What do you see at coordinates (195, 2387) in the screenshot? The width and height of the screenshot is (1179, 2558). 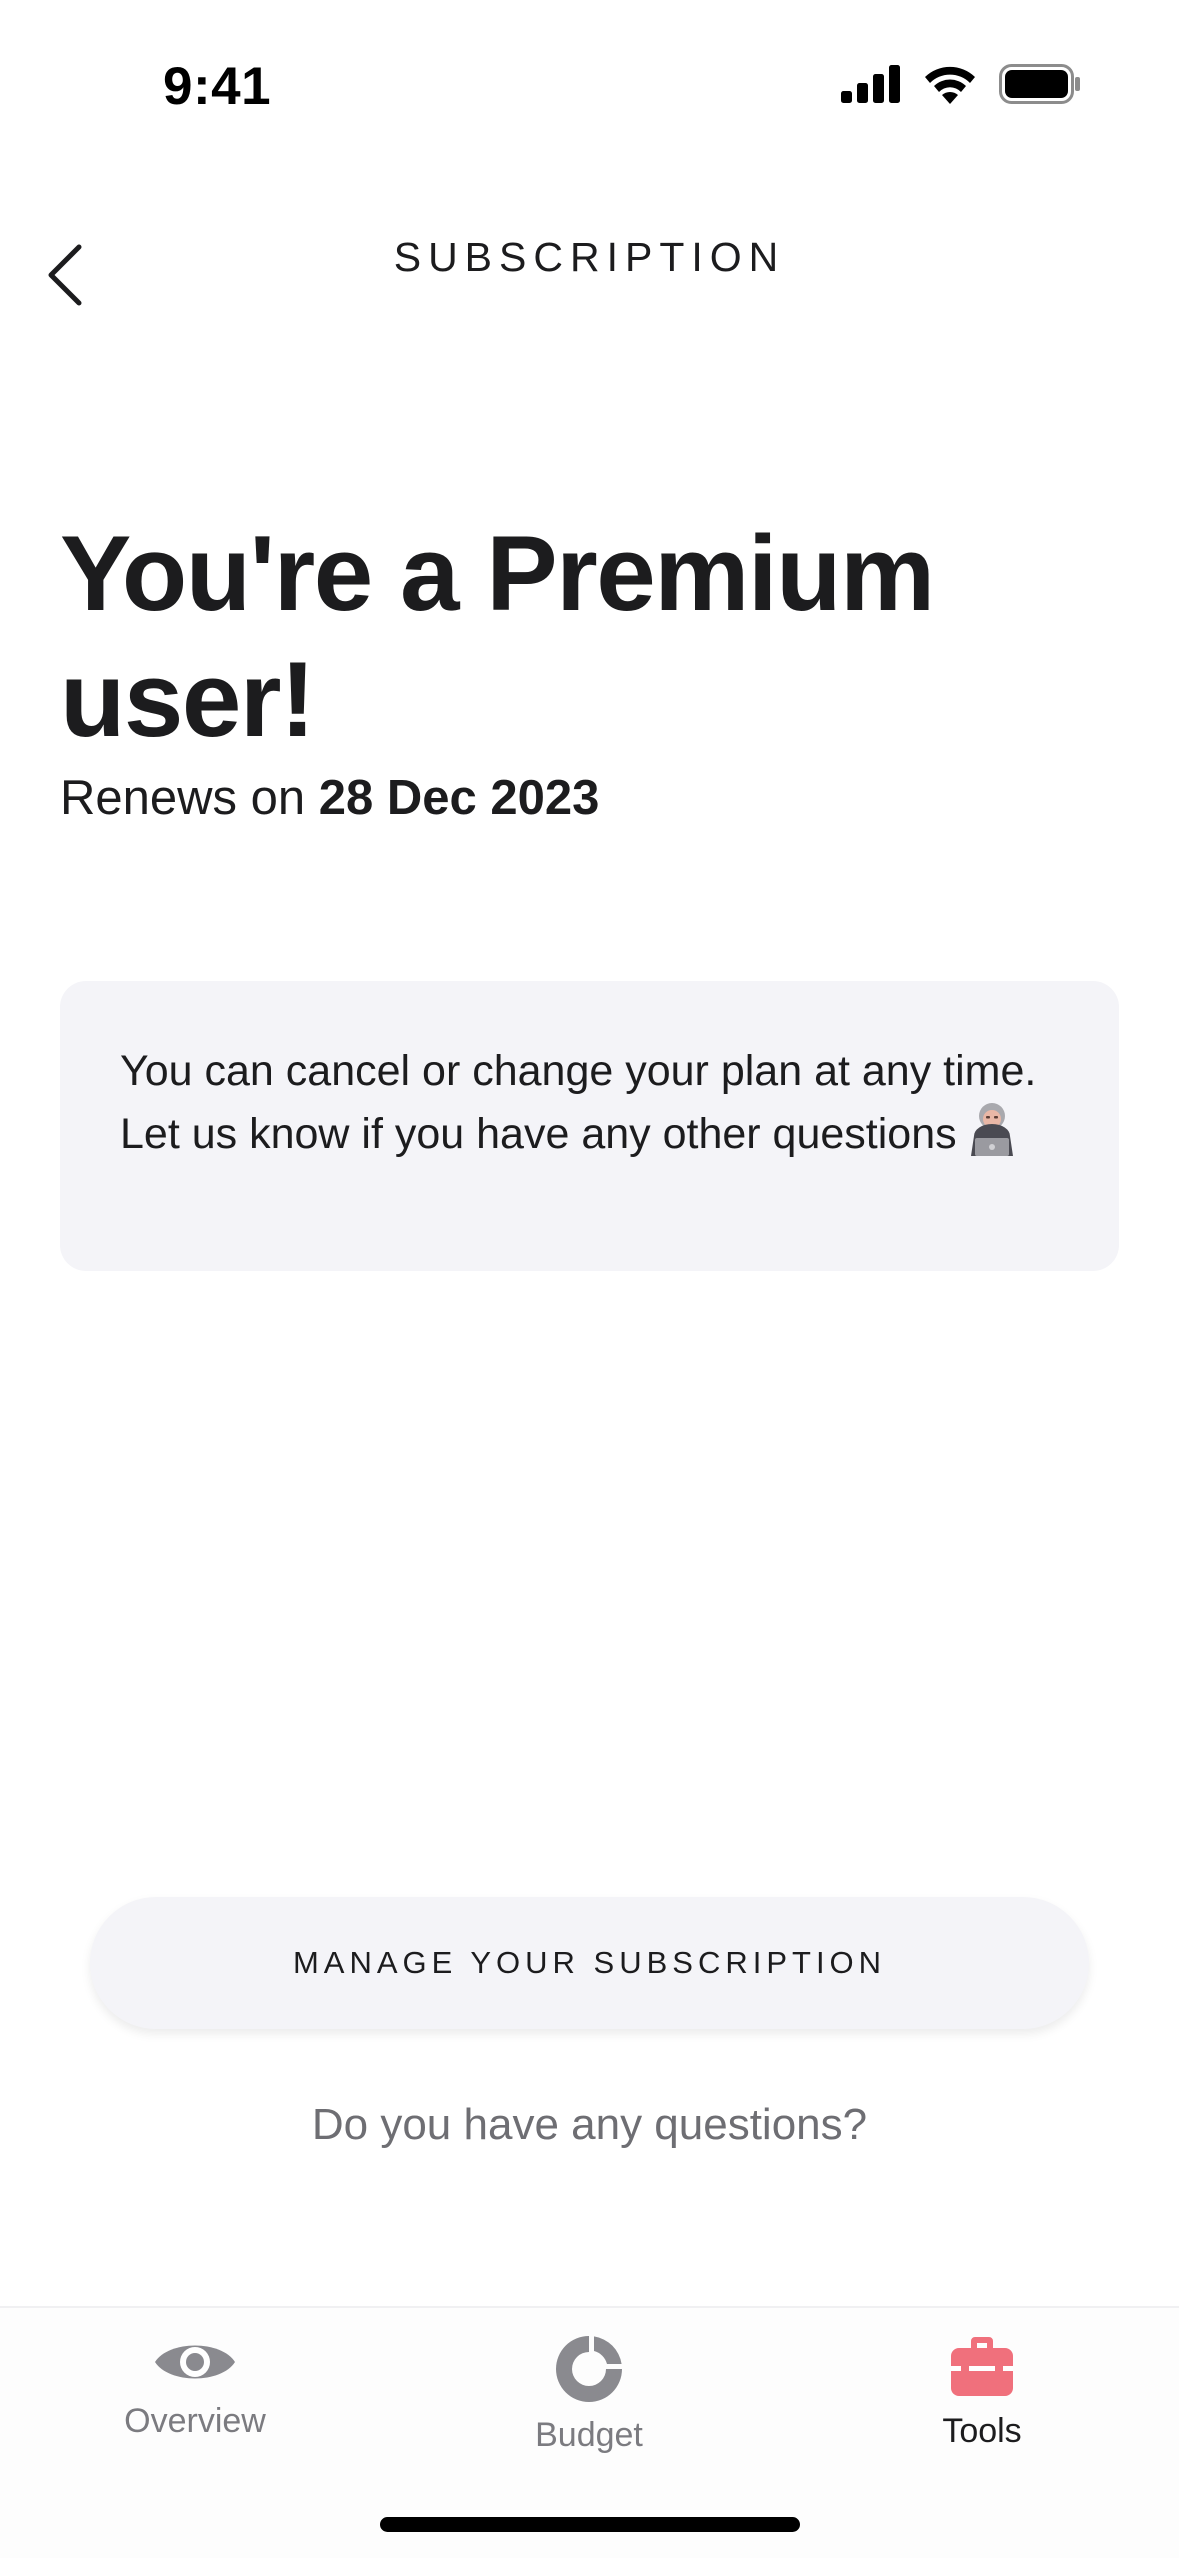 I see `tab-overview: Overview` at bounding box center [195, 2387].